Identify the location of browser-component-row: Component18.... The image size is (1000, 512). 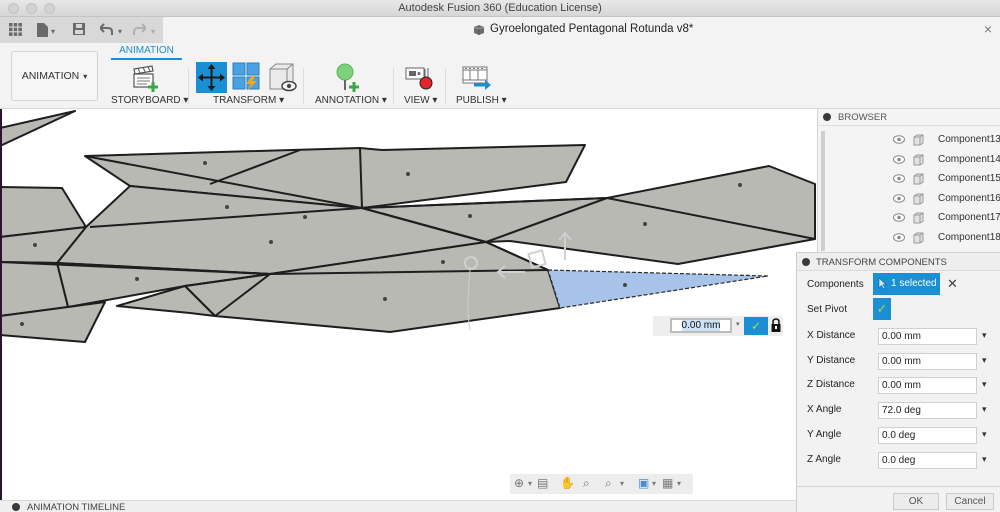
(909, 238).